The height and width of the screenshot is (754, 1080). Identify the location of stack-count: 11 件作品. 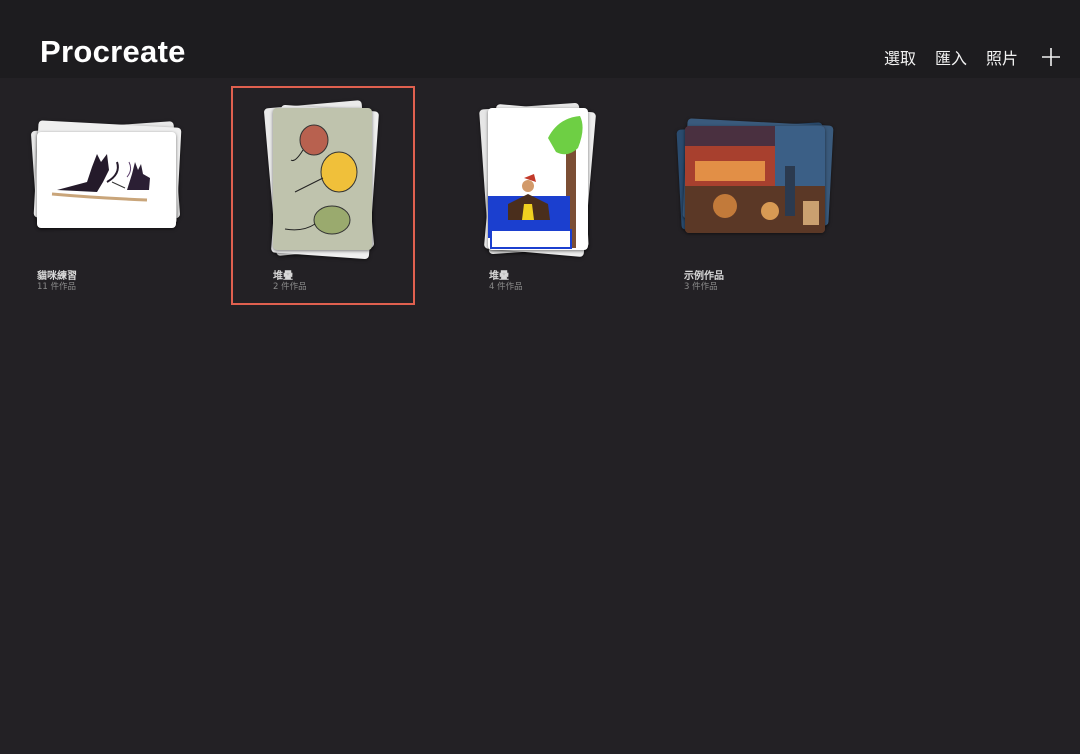
(57, 287).